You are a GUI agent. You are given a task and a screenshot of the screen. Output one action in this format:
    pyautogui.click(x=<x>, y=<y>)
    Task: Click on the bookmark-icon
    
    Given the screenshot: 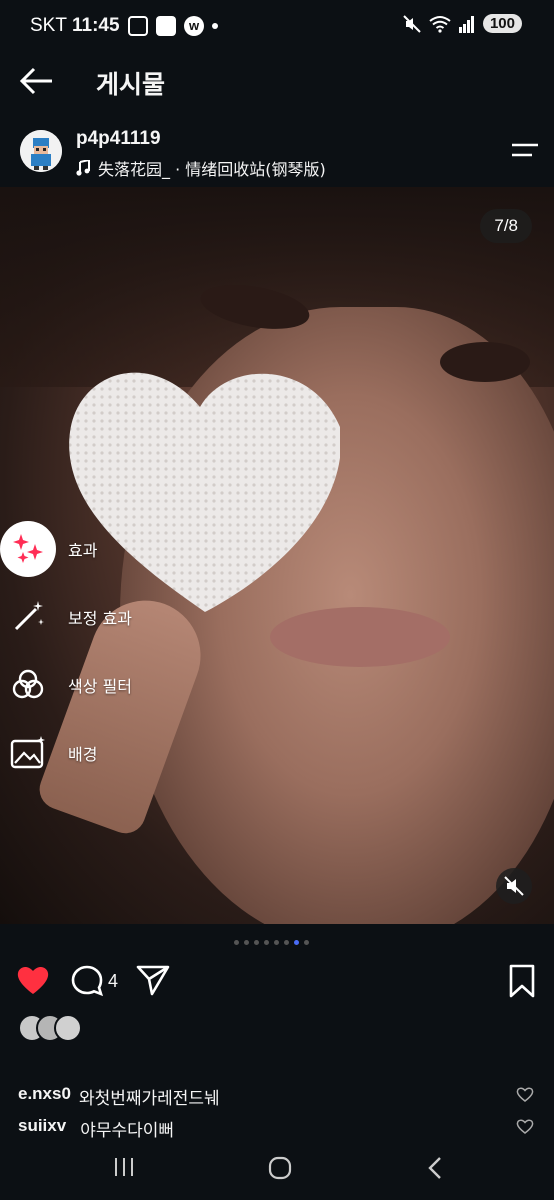 What is the action you would take?
    pyautogui.click(x=522, y=981)
    